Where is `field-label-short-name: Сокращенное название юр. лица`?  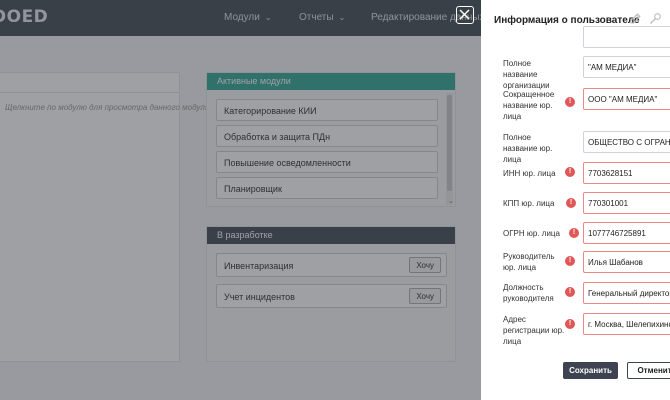
field-label-short-name: Сокращенное название юр. лица is located at coordinates (529, 105).